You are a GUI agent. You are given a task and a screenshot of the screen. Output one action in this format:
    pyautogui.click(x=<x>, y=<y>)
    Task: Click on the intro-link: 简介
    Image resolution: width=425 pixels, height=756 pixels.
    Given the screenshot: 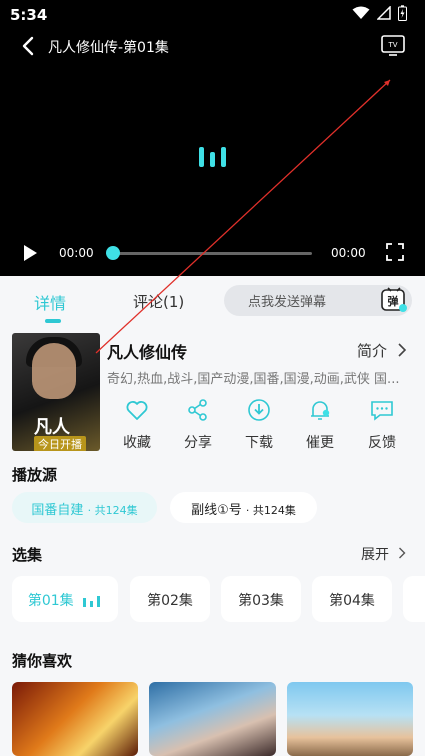 What is the action you would take?
    pyautogui.click(x=372, y=350)
    